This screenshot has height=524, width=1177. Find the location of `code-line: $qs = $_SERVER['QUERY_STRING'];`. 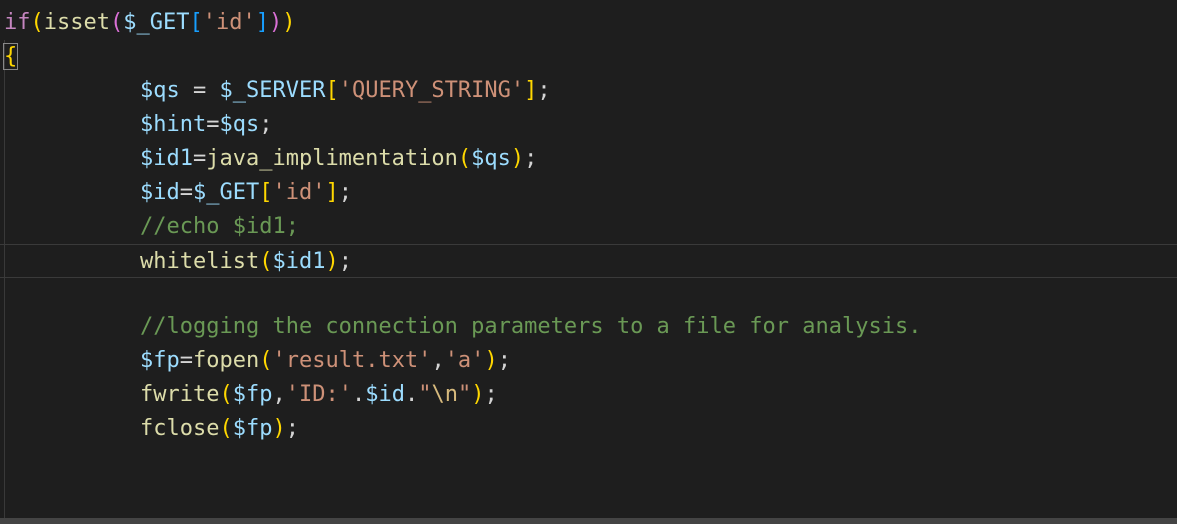

code-line: $qs = $_SERVER['QUERY_STRING']; is located at coordinates (588, 91).